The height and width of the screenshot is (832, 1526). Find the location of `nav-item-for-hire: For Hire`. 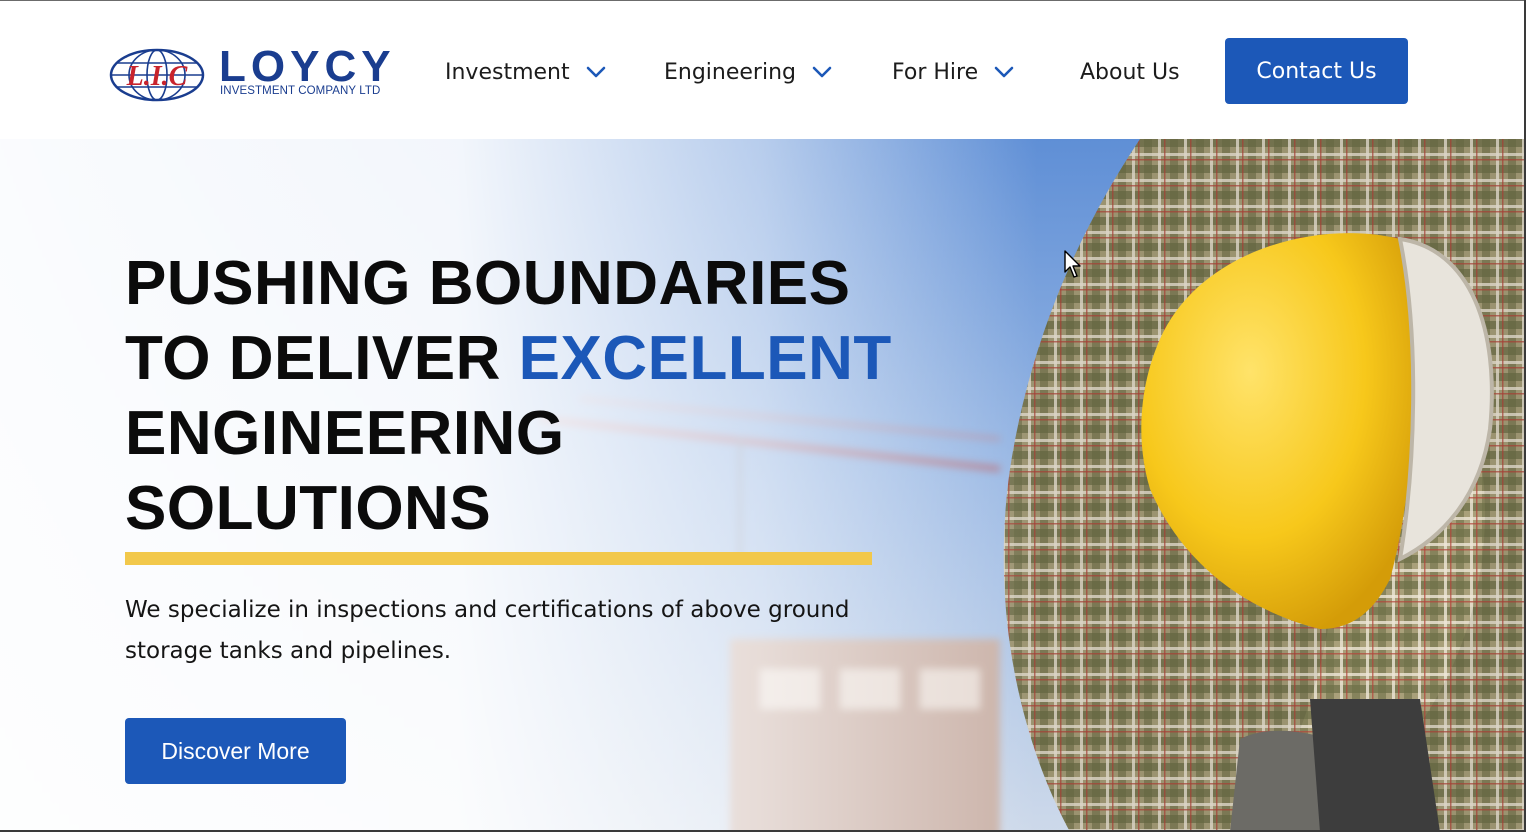

nav-item-for-hire: For Hire is located at coordinates (953, 72).